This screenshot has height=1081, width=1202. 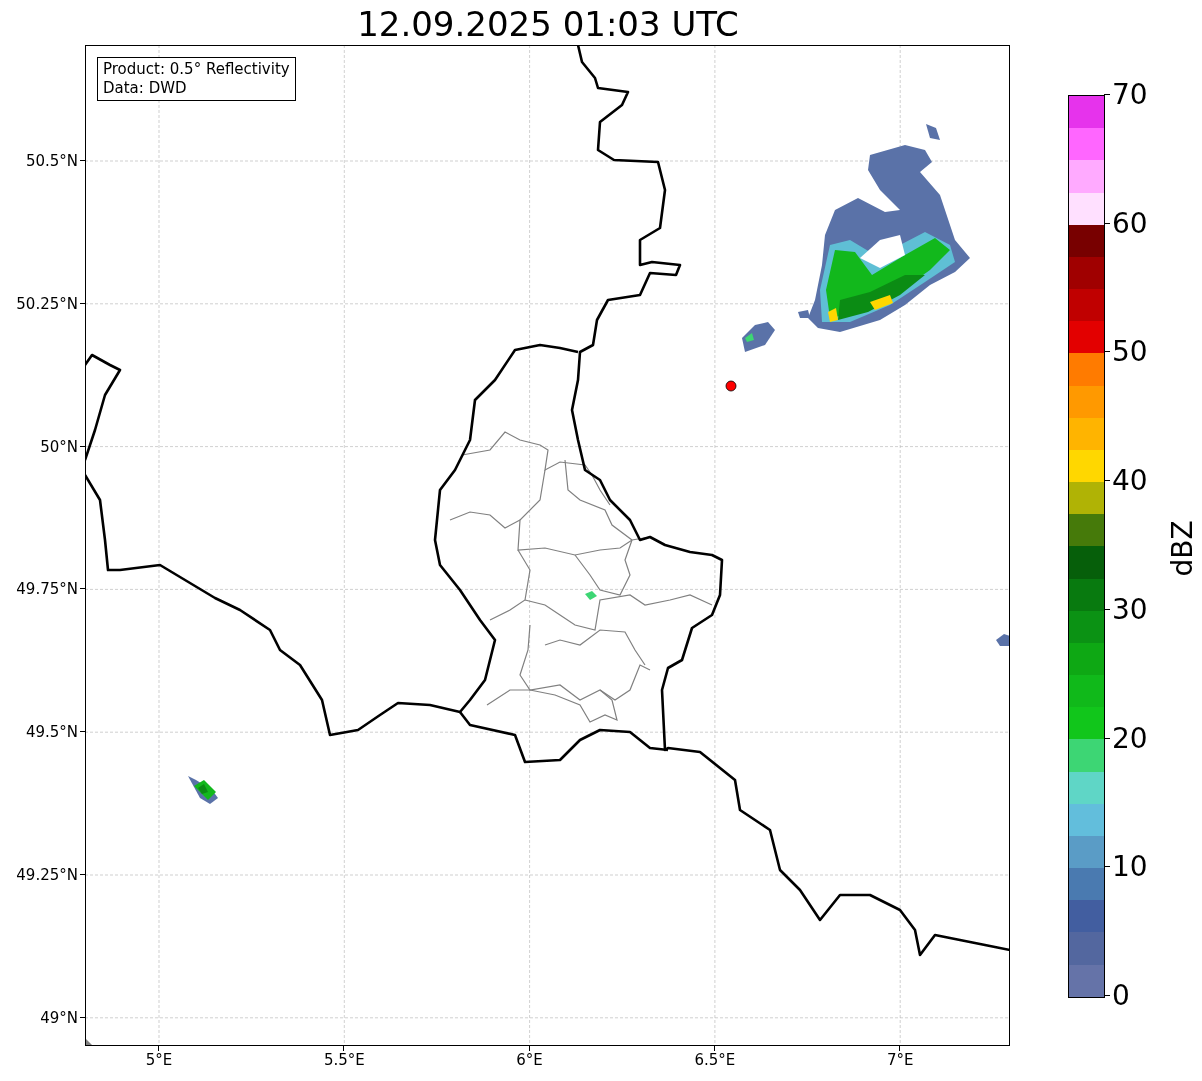 What do you see at coordinates (51, 161) in the screenshot?
I see `axis-label: 50.5°N` at bounding box center [51, 161].